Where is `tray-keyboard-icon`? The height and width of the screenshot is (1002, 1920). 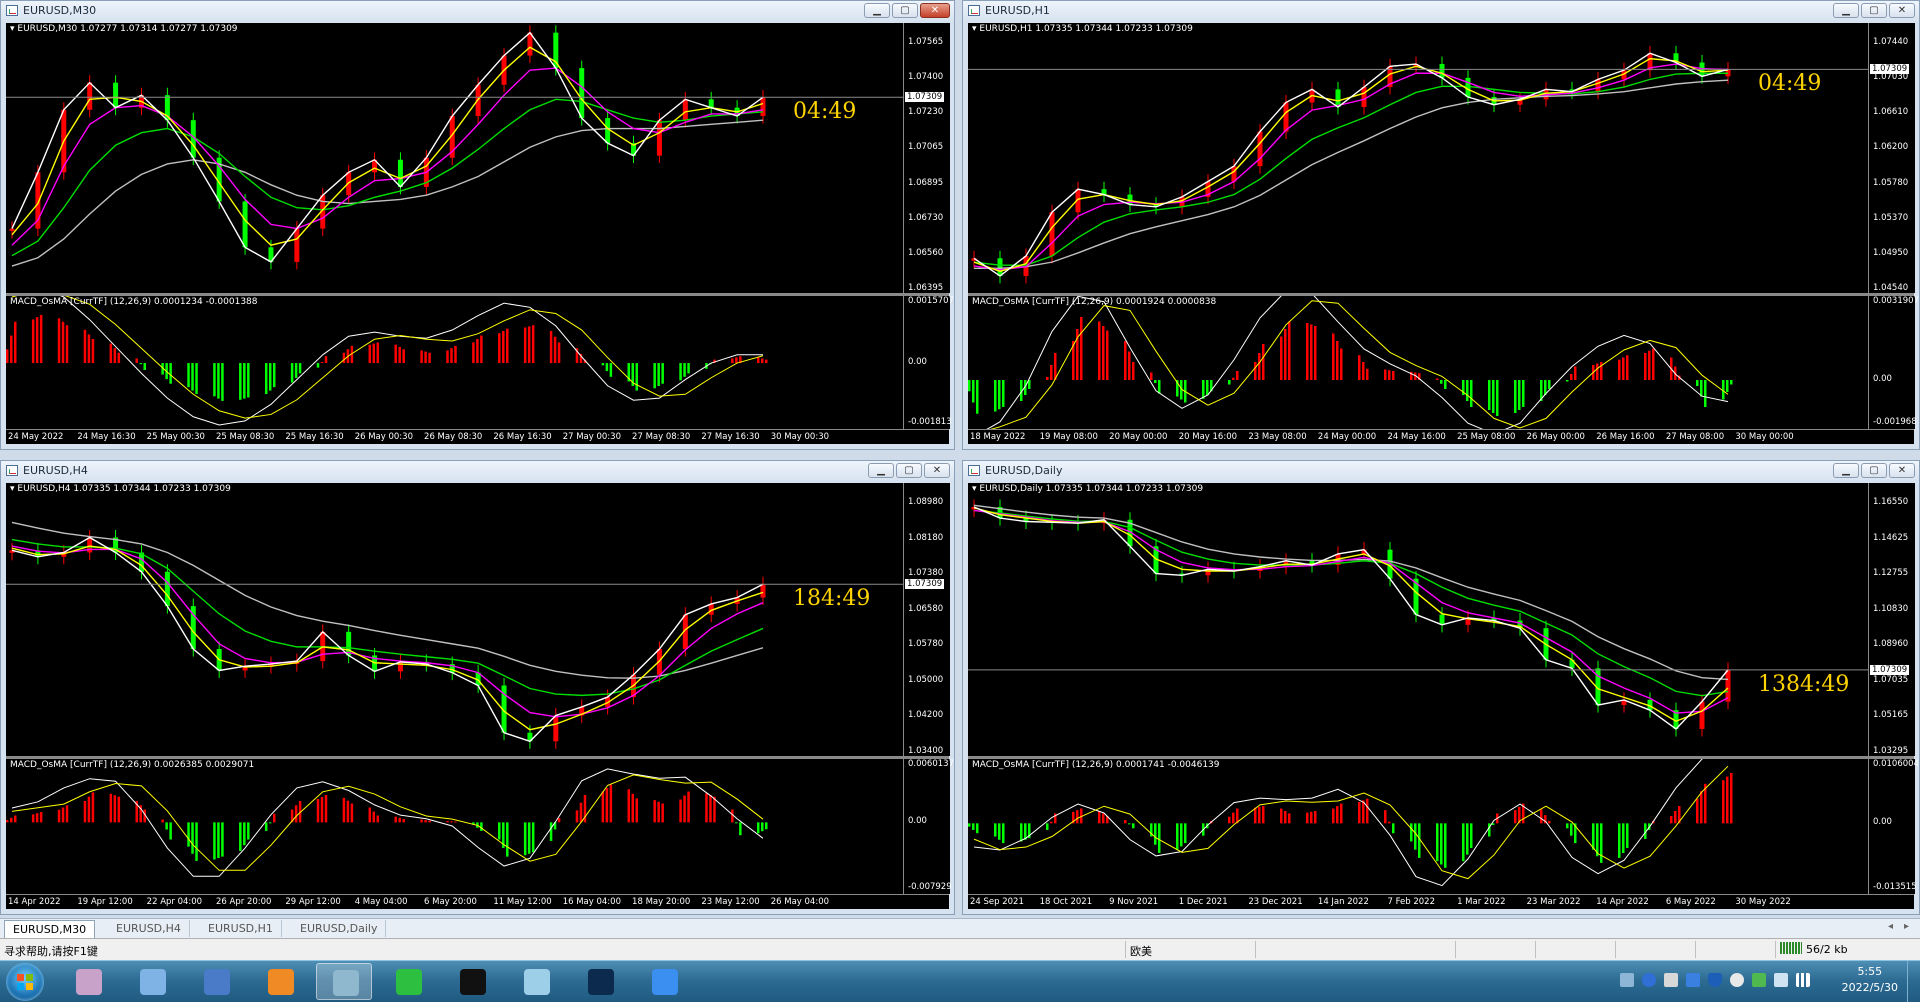 tray-keyboard-icon is located at coordinates (1627, 980).